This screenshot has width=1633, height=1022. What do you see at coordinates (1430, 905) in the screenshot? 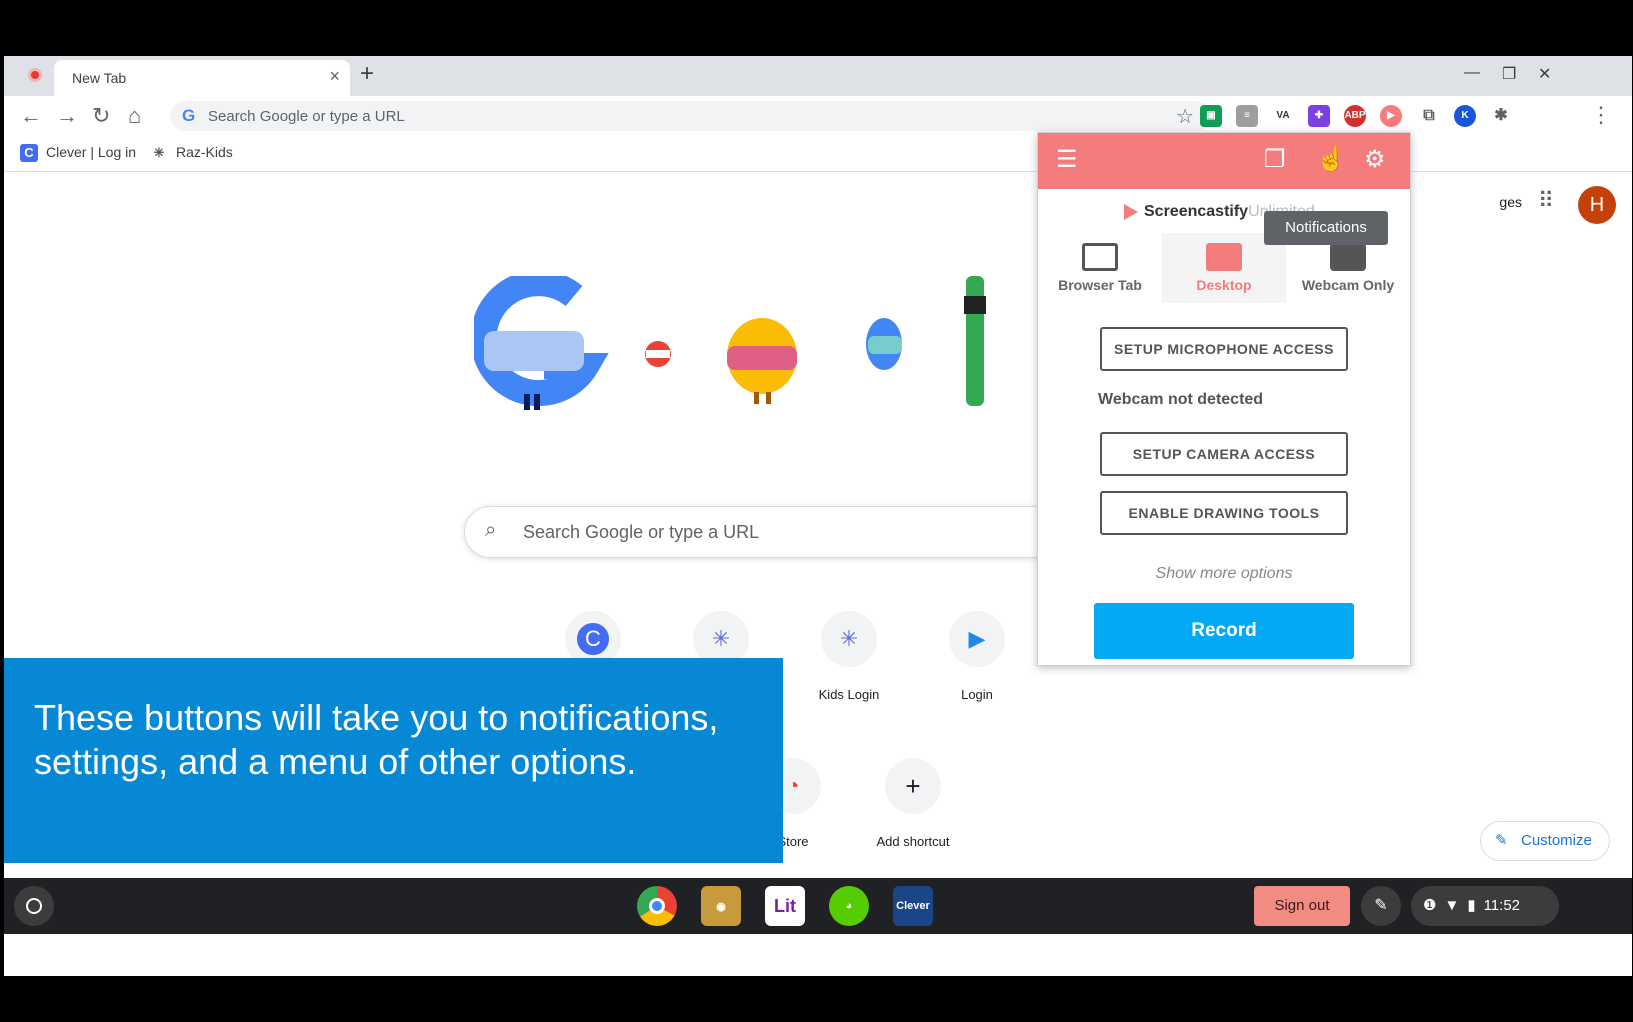
I see `notification-count-icon: ❶` at bounding box center [1430, 905].